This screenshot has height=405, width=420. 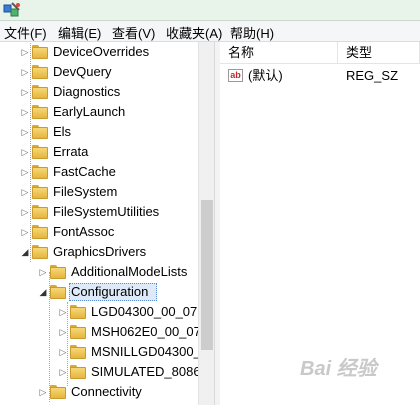 I want to click on tree-item-label: DevQuery, so click(x=82, y=71).